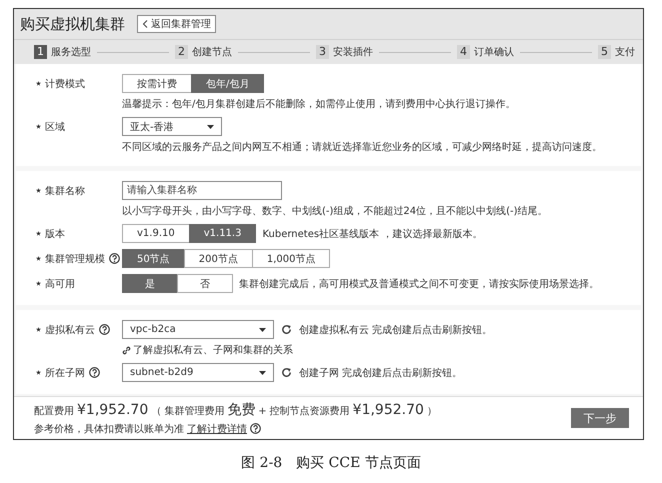 Image resolution: width=662 pixels, height=483 pixels. I want to click on field-label: 集群名称, so click(65, 191).